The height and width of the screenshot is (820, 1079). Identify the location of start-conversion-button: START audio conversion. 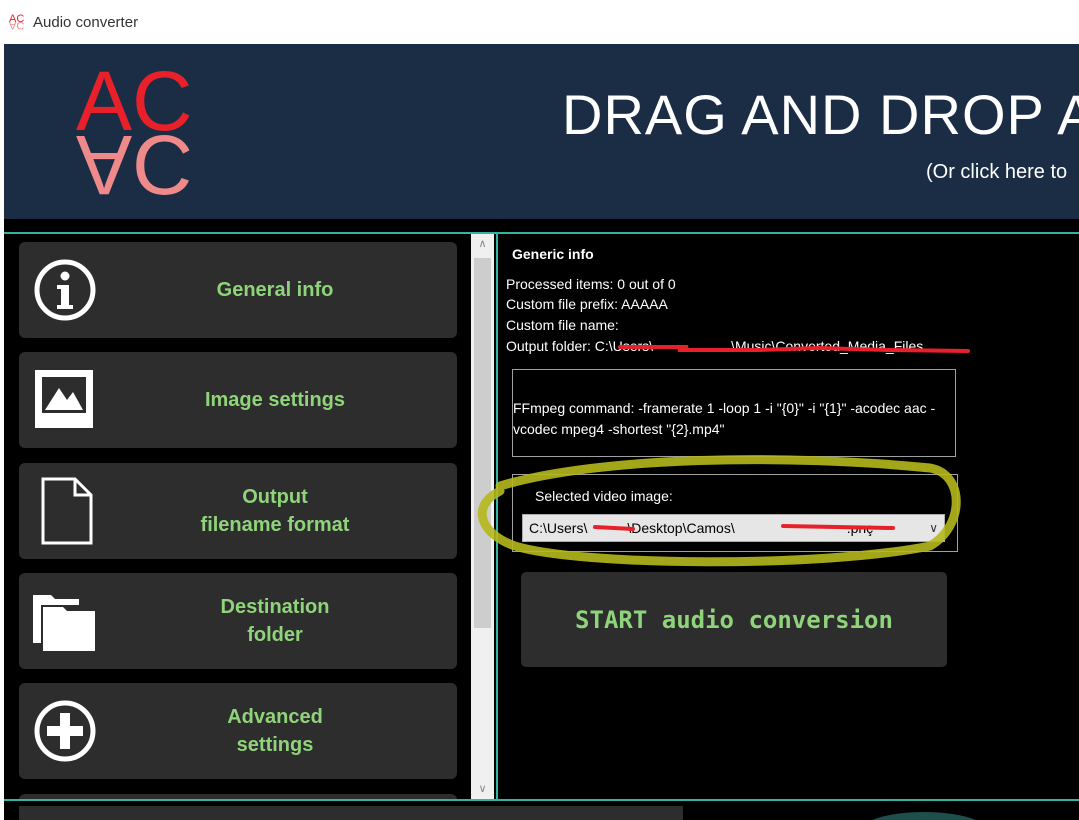
(734, 619).